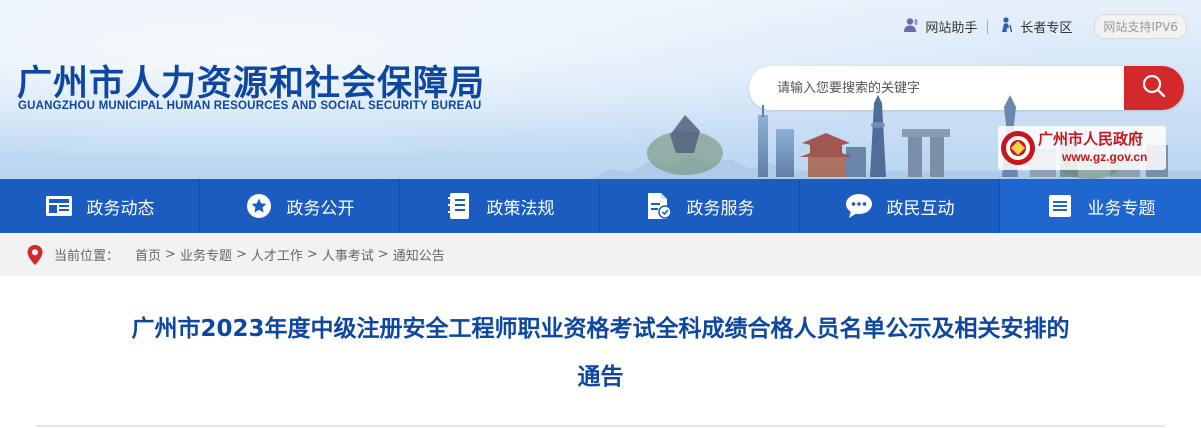  Describe the element at coordinates (1060, 206) in the screenshot. I see `list-icon` at that location.